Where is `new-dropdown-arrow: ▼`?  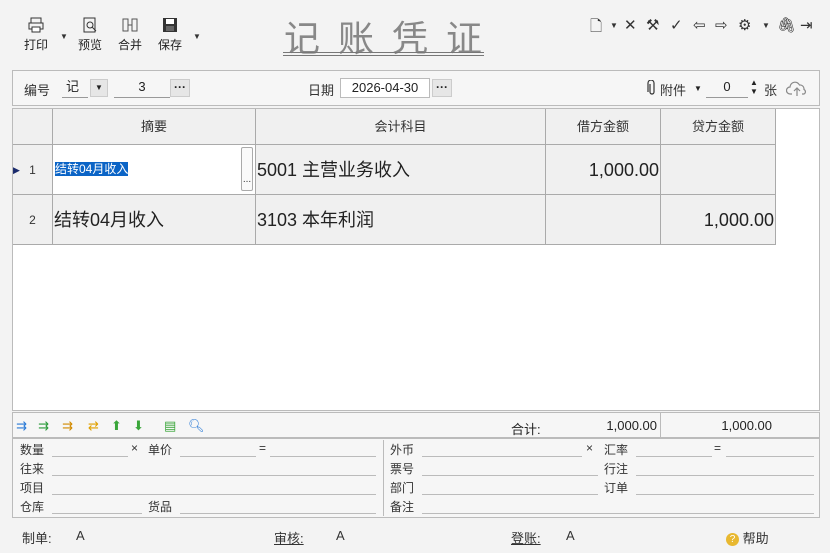
new-dropdown-arrow: ▼ is located at coordinates (614, 25).